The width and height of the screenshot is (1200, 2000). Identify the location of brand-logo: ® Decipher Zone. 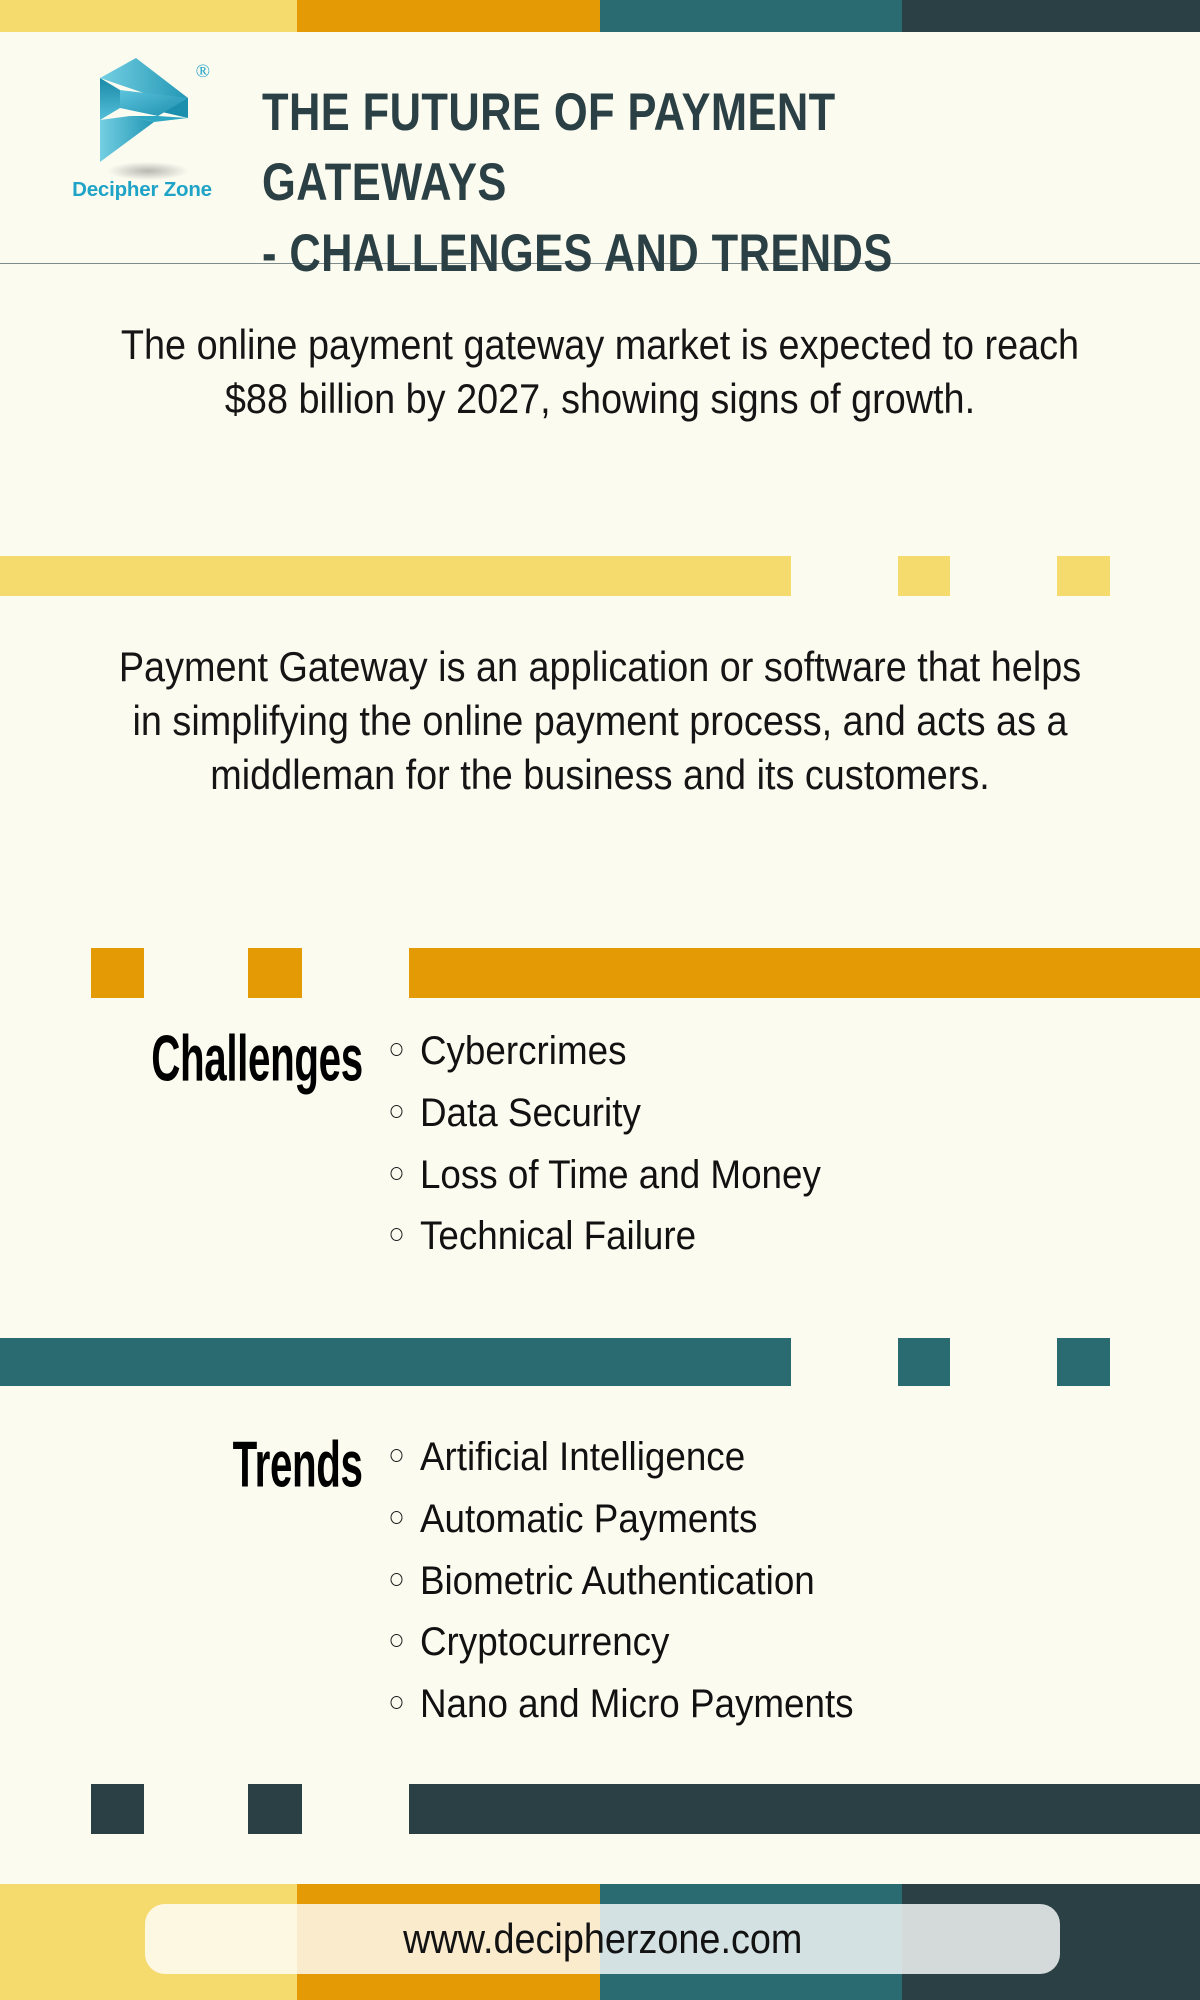
(142, 130).